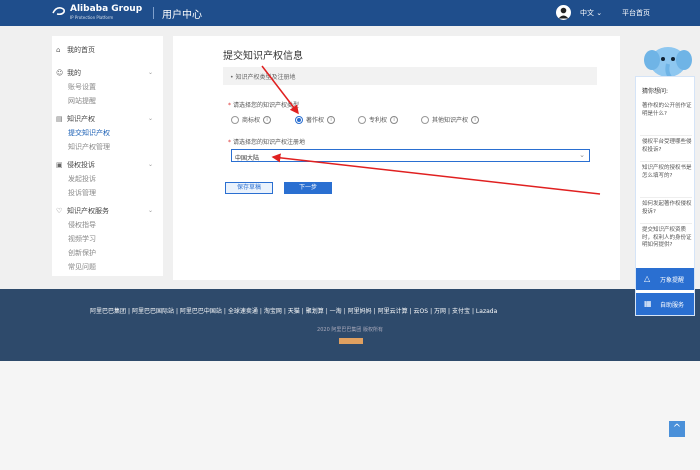 This screenshot has width=700, height=470. What do you see at coordinates (440, 311) in the screenshot?
I see `footer-link: 万网` at bounding box center [440, 311].